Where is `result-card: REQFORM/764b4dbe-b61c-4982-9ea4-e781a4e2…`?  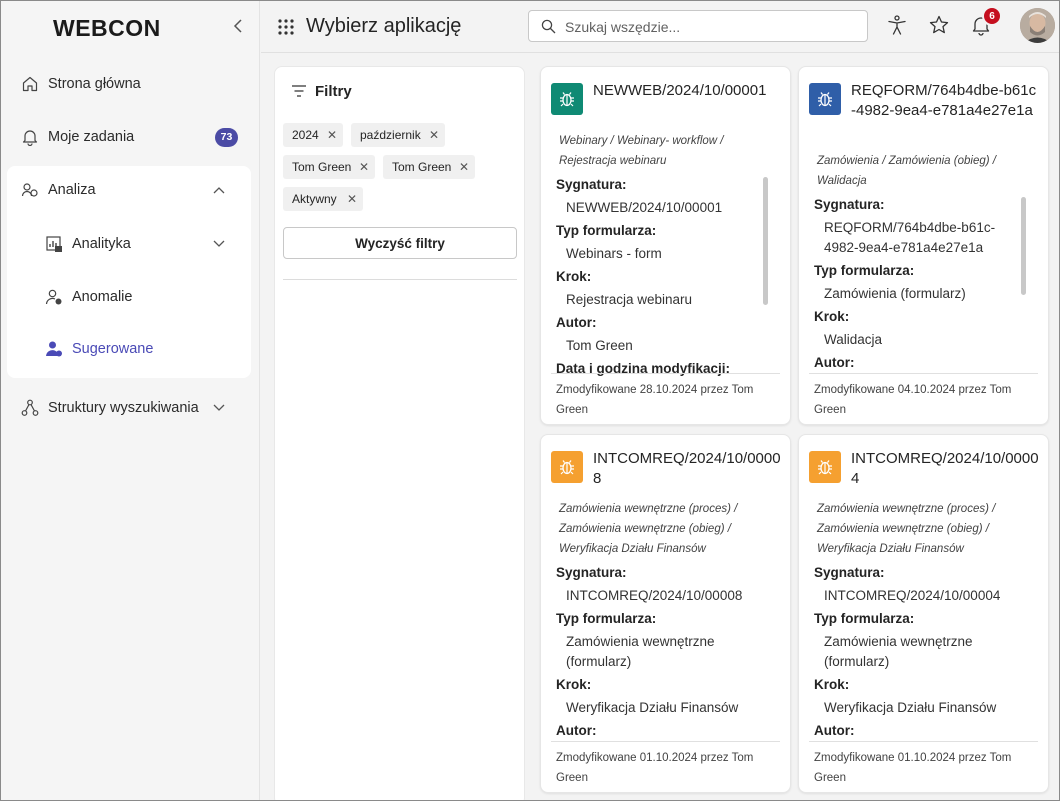 result-card: REQFORM/764b4dbe-b61c-4982-9ea4-e781a4e2… is located at coordinates (923, 245).